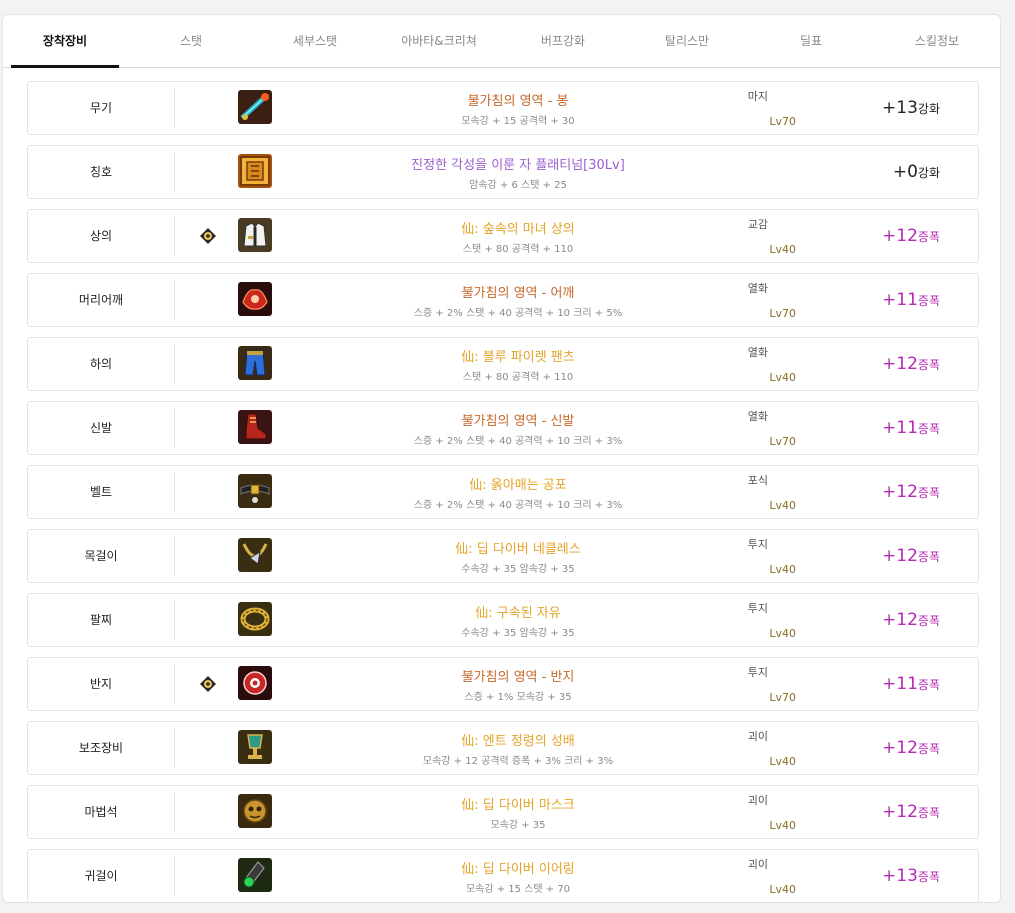 The image size is (1015, 913). What do you see at coordinates (101, 876) in the screenshot?
I see `slot-label: 귀걸이` at bounding box center [101, 876].